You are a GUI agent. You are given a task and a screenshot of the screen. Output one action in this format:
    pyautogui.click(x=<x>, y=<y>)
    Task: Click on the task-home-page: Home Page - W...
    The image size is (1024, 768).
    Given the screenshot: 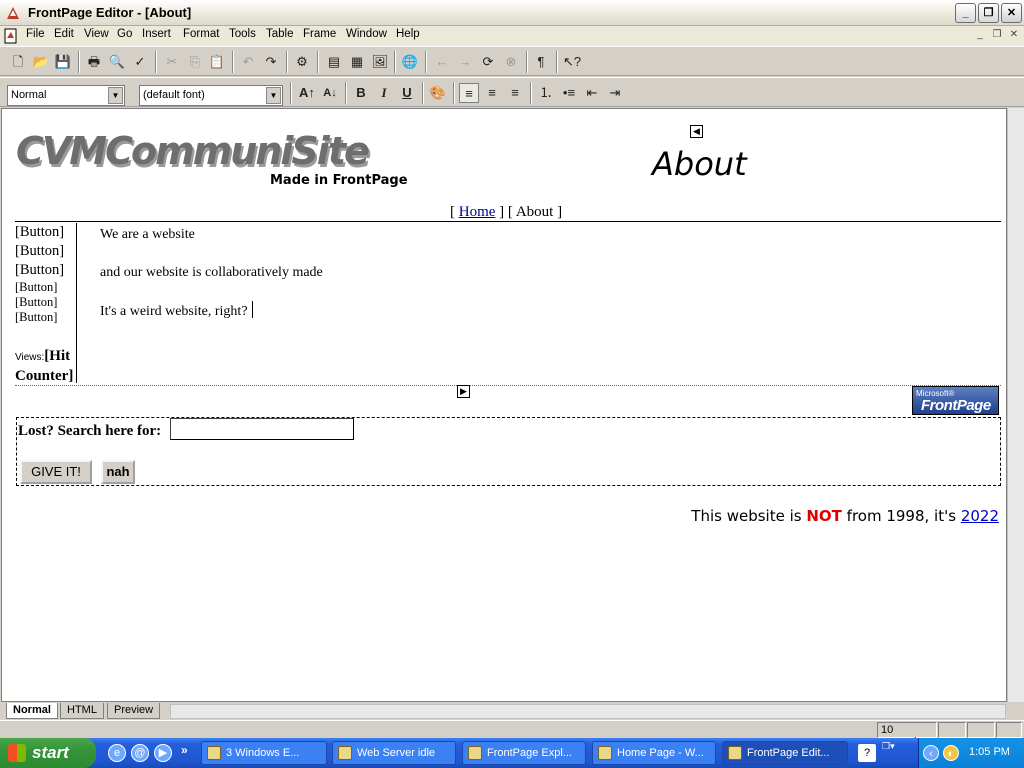 What is the action you would take?
    pyautogui.click(x=654, y=753)
    